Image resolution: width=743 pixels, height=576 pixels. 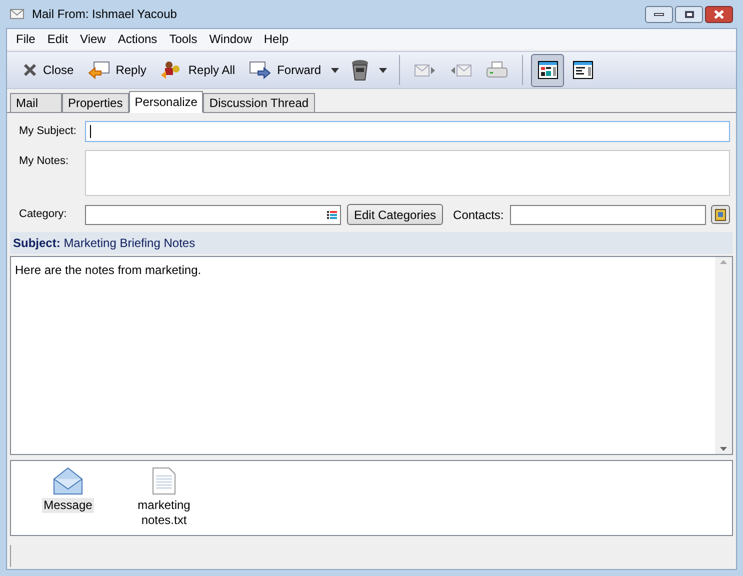 I want to click on subject-bar: Subject: Marketing Briefing Notes, so click(x=371, y=243).